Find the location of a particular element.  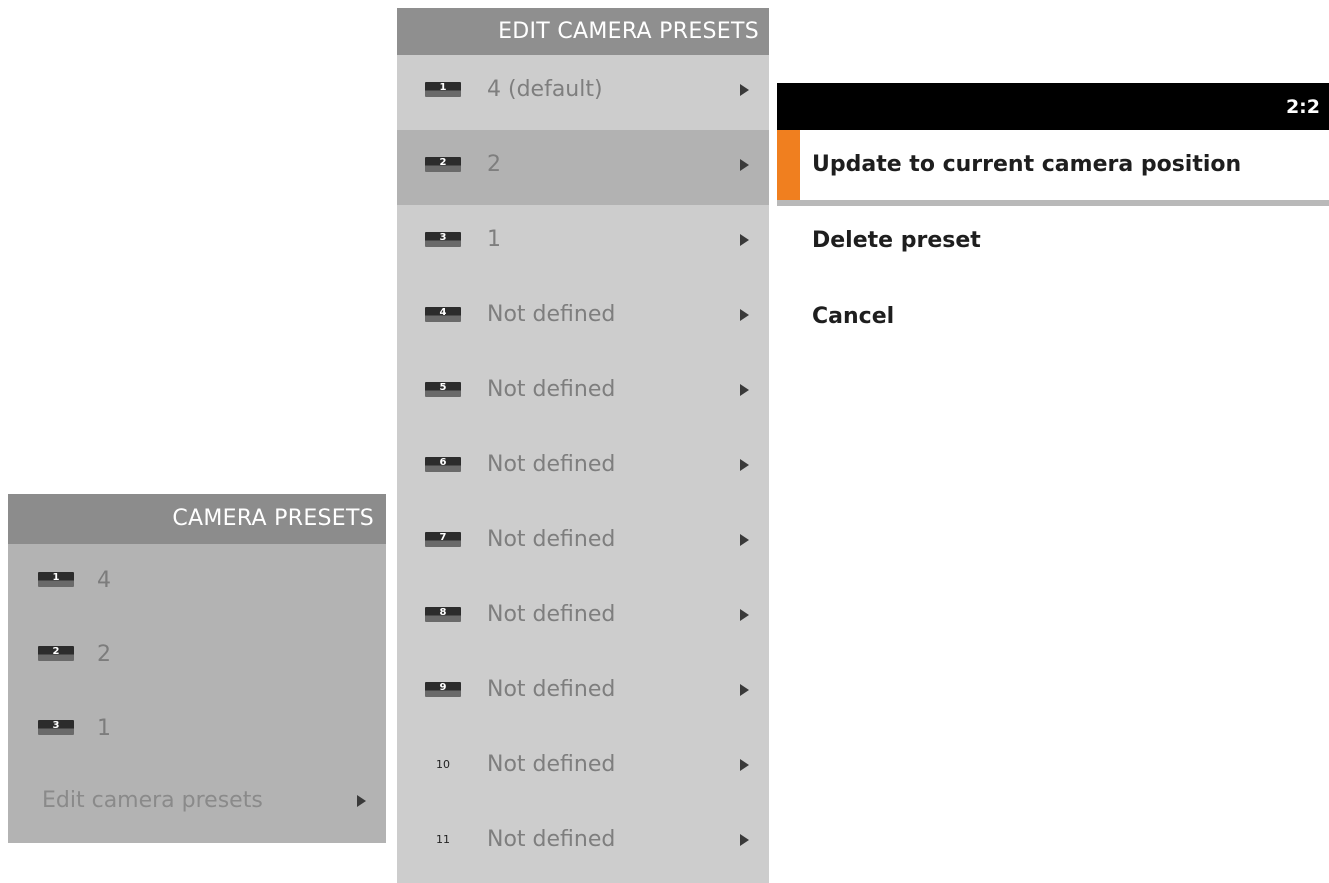

edit-preset-label: 4 (default) is located at coordinates (545, 89).